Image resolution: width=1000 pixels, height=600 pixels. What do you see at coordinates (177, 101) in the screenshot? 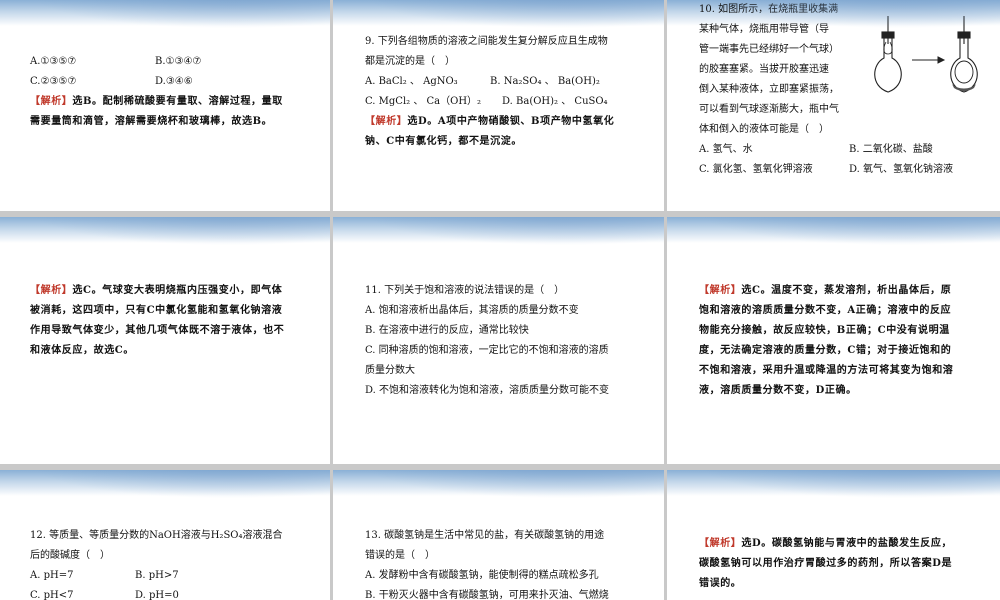
I see `analysis-text: 选B。配制稀硫酸要有量取、溶解过程，量取` at bounding box center [177, 101].